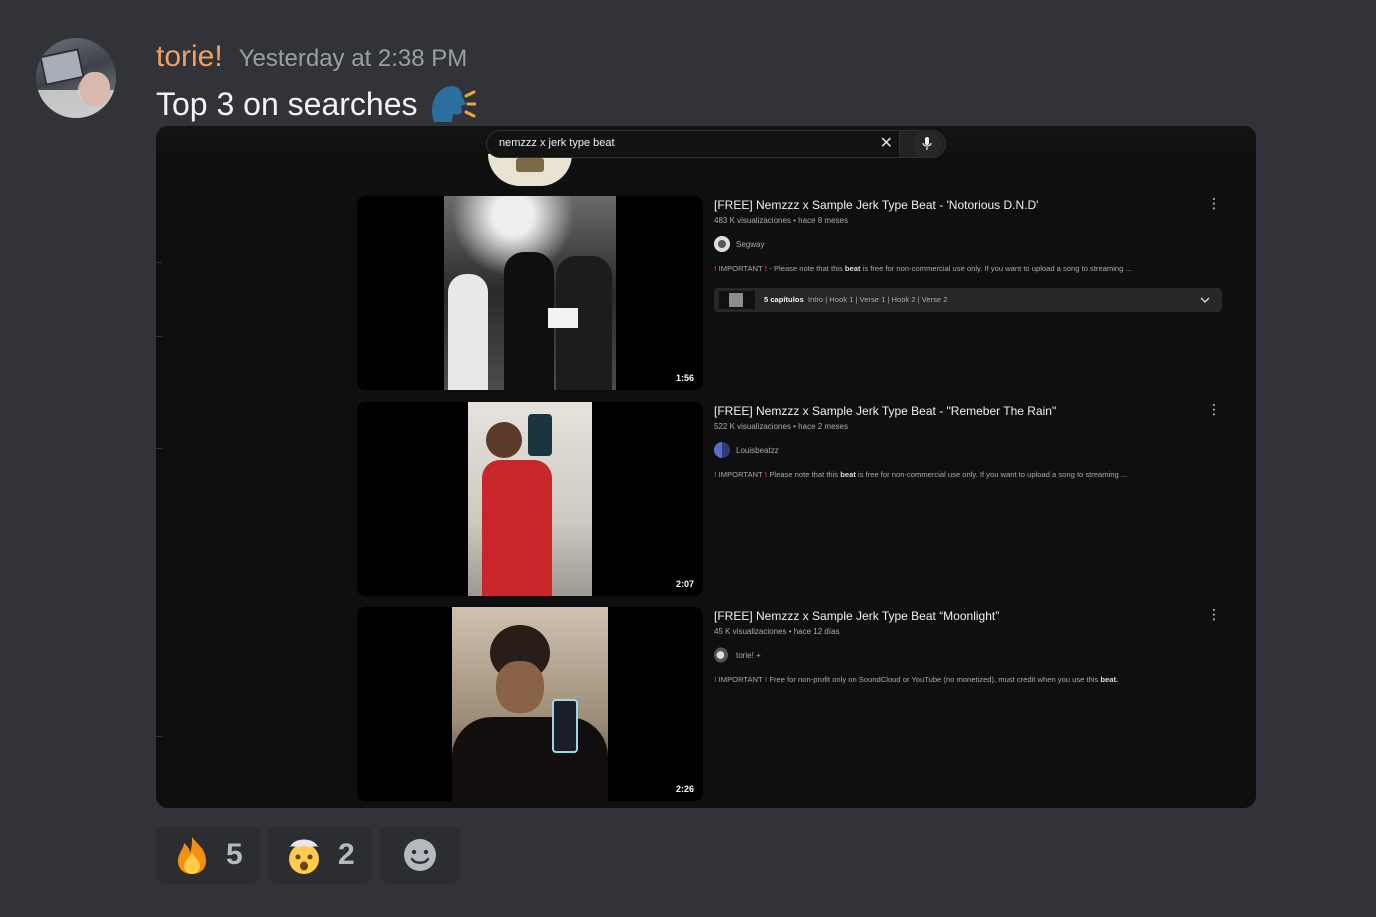 This screenshot has width=1376, height=917. I want to click on chapters-count: 5 capítulos, so click(784, 299).